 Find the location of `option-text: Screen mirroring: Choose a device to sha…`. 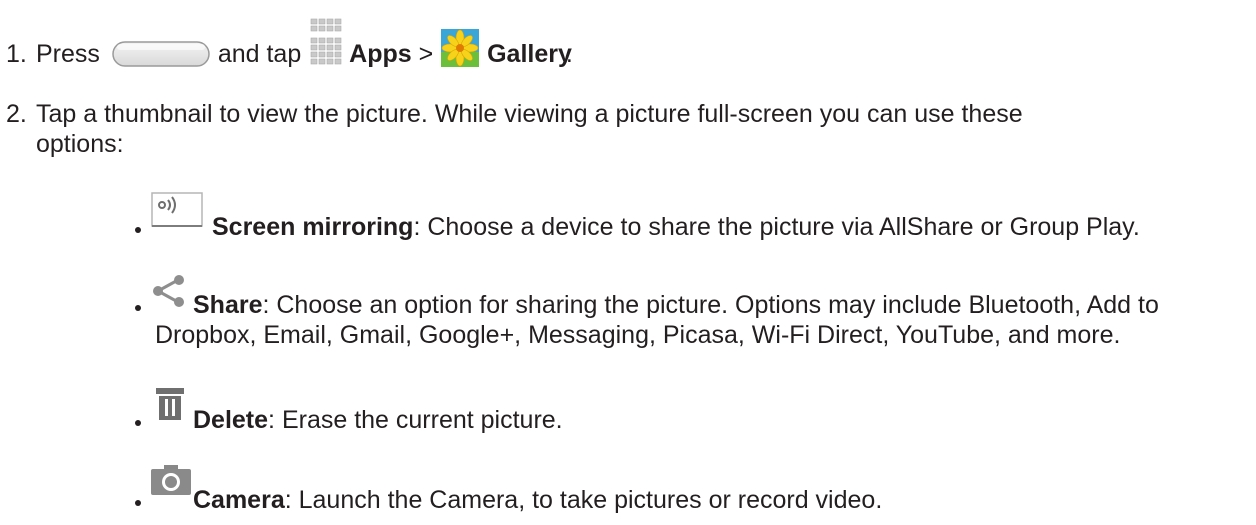

option-text: Screen mirroring: Choose a device to sha… is located at coordinates (676, 227).